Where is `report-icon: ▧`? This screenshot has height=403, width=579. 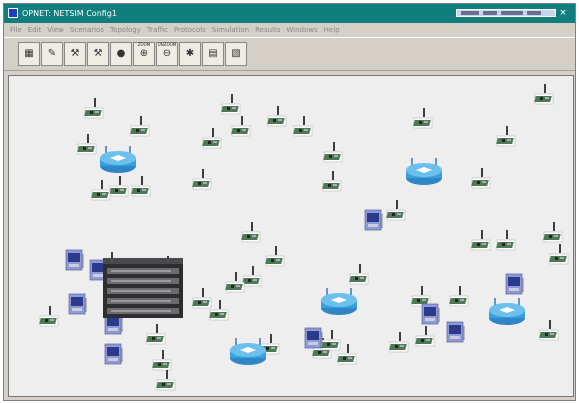
report-icon: ▧ is located at coordinates (236, 53).